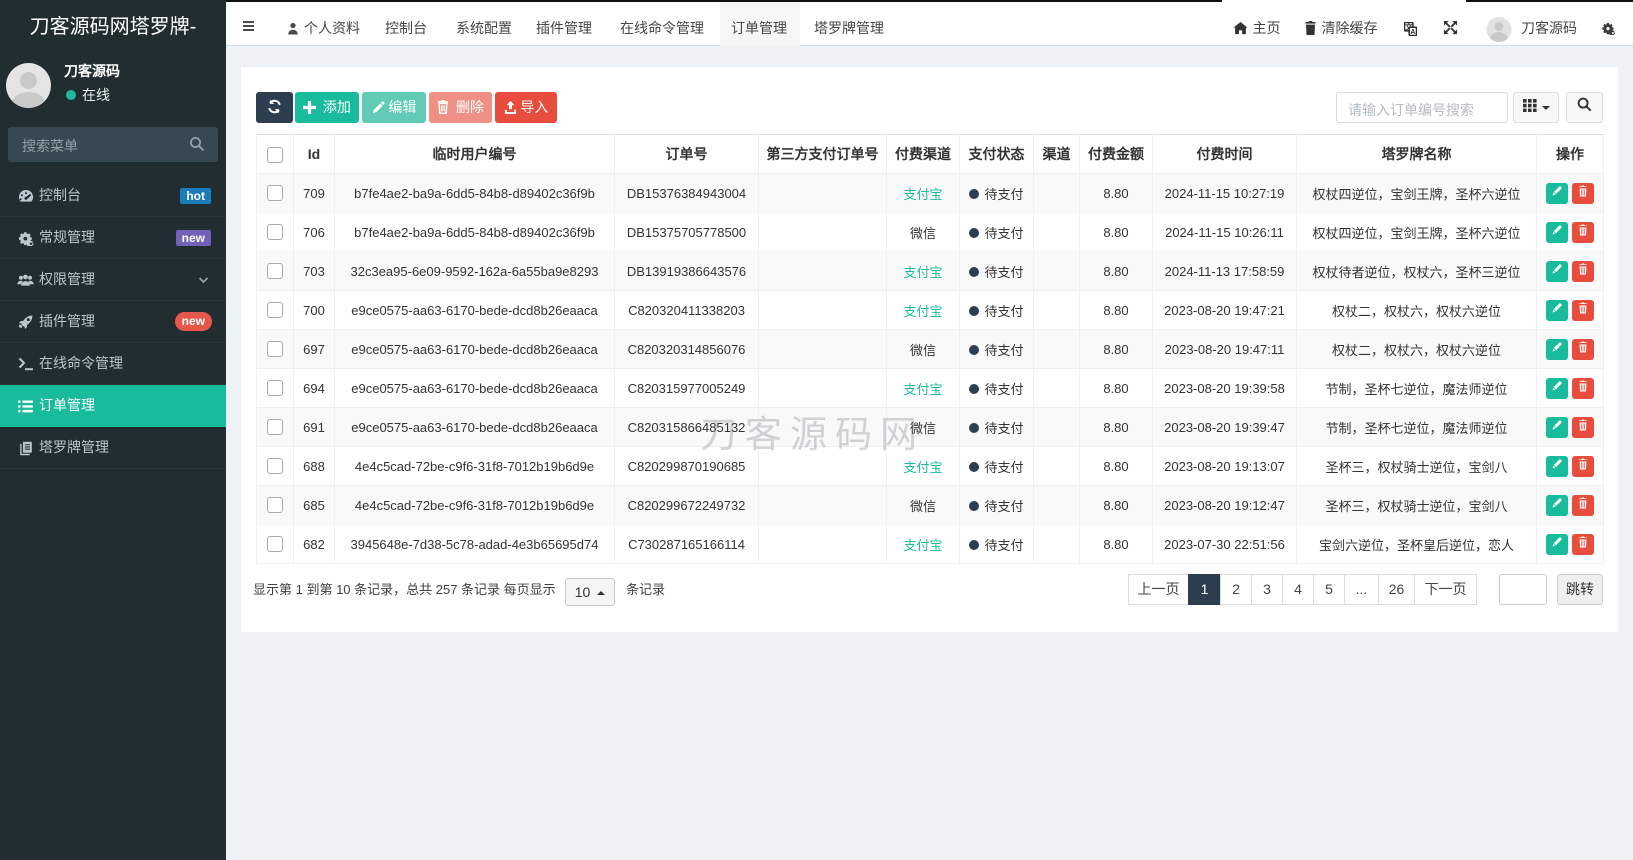 This screenshot has width=1633, height=860. I want to click on svg-text: A, so click(1412, 32).